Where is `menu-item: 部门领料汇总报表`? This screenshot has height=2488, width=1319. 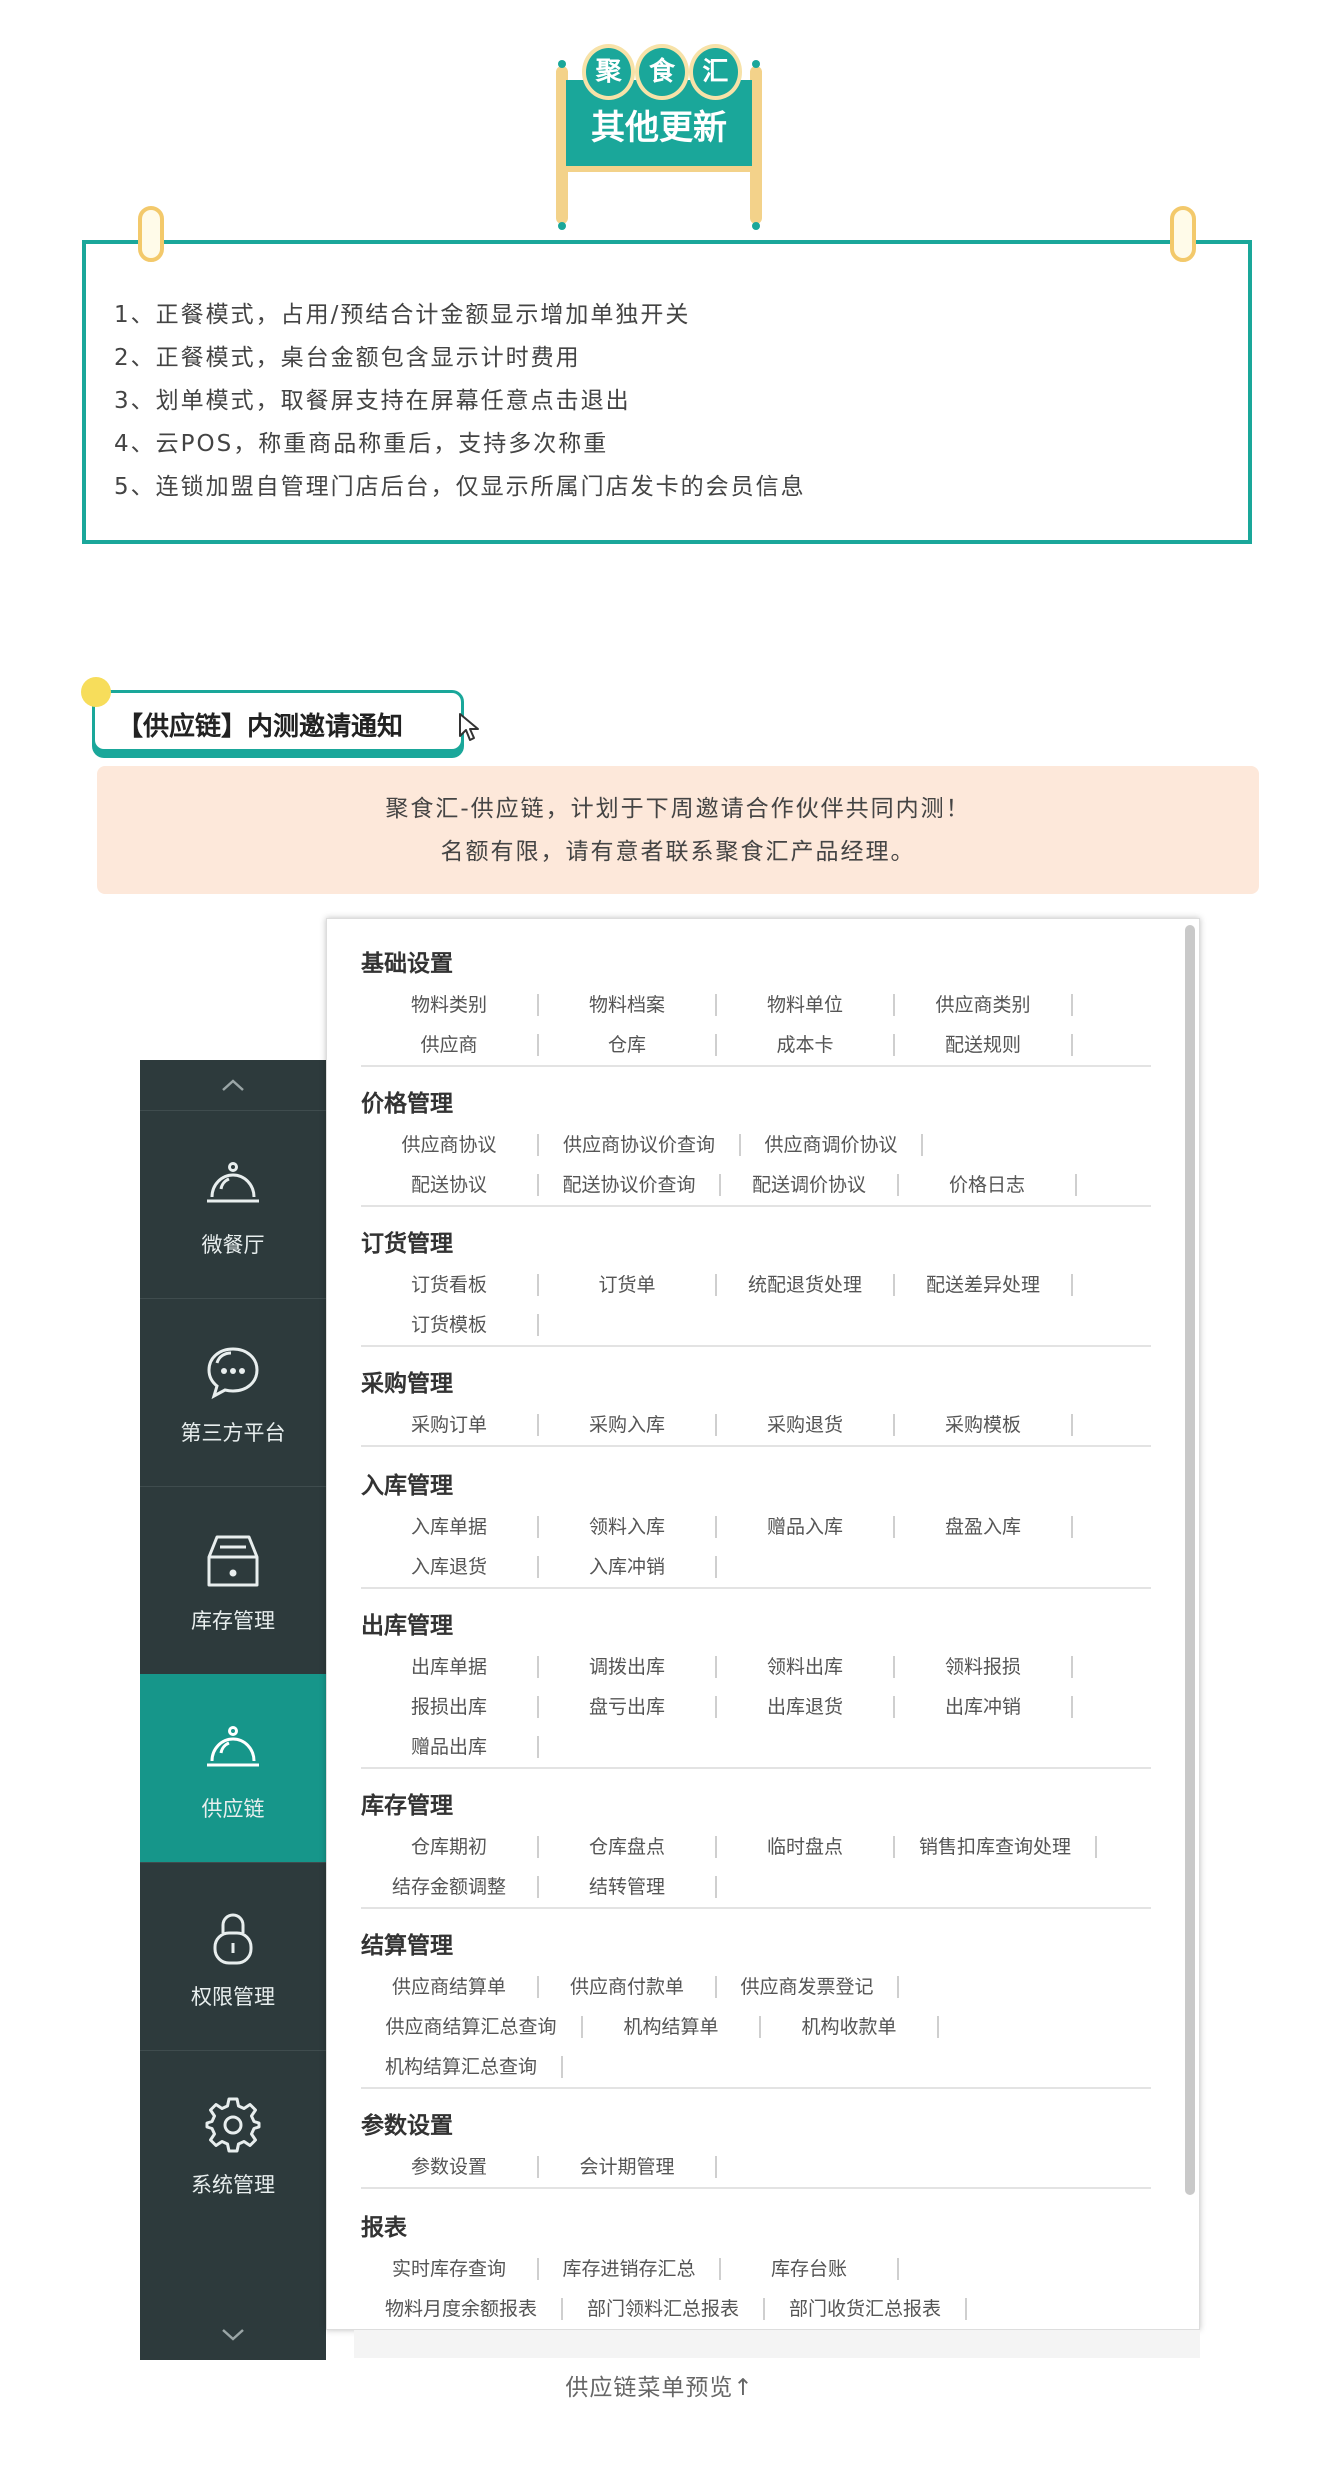
menu-item: 部门领料汇总报表 is located at coordinates (664, 2309).